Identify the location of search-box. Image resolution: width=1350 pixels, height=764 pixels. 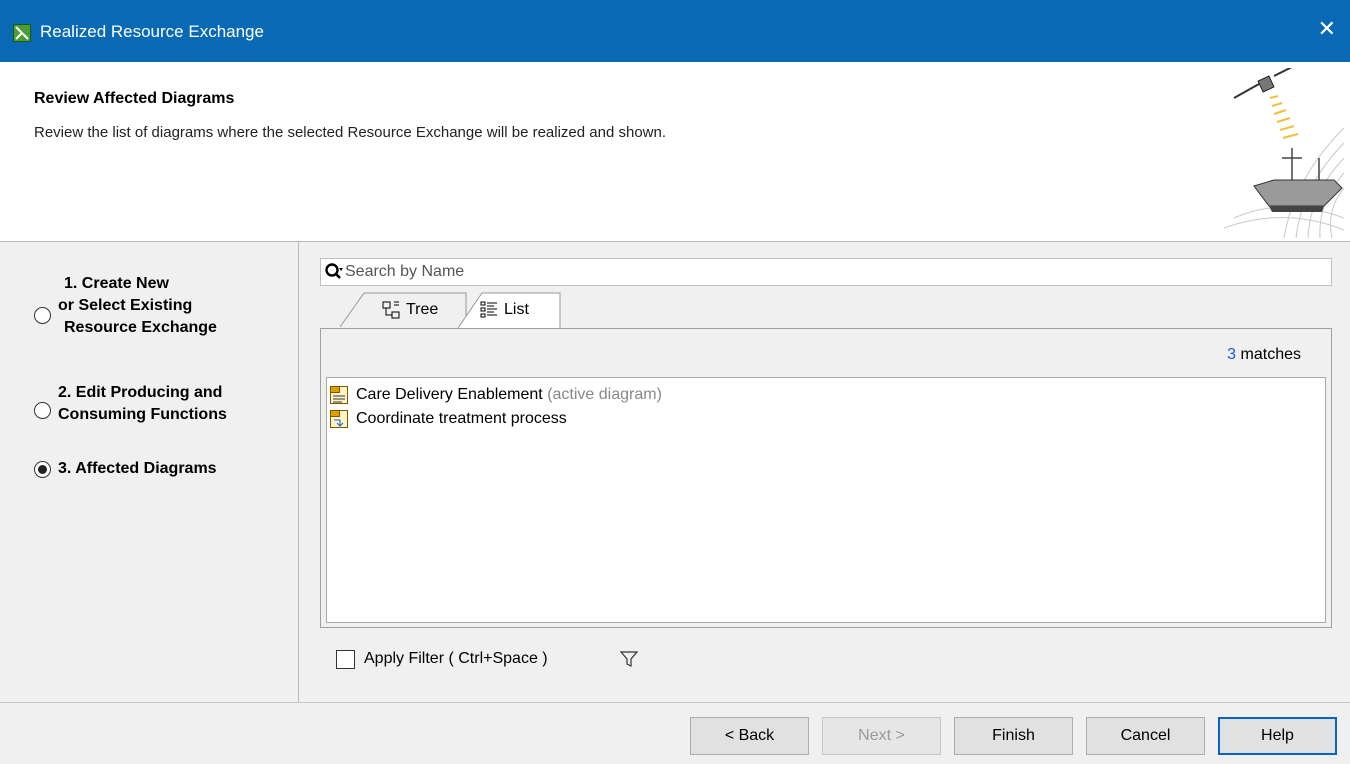
(826, 272).